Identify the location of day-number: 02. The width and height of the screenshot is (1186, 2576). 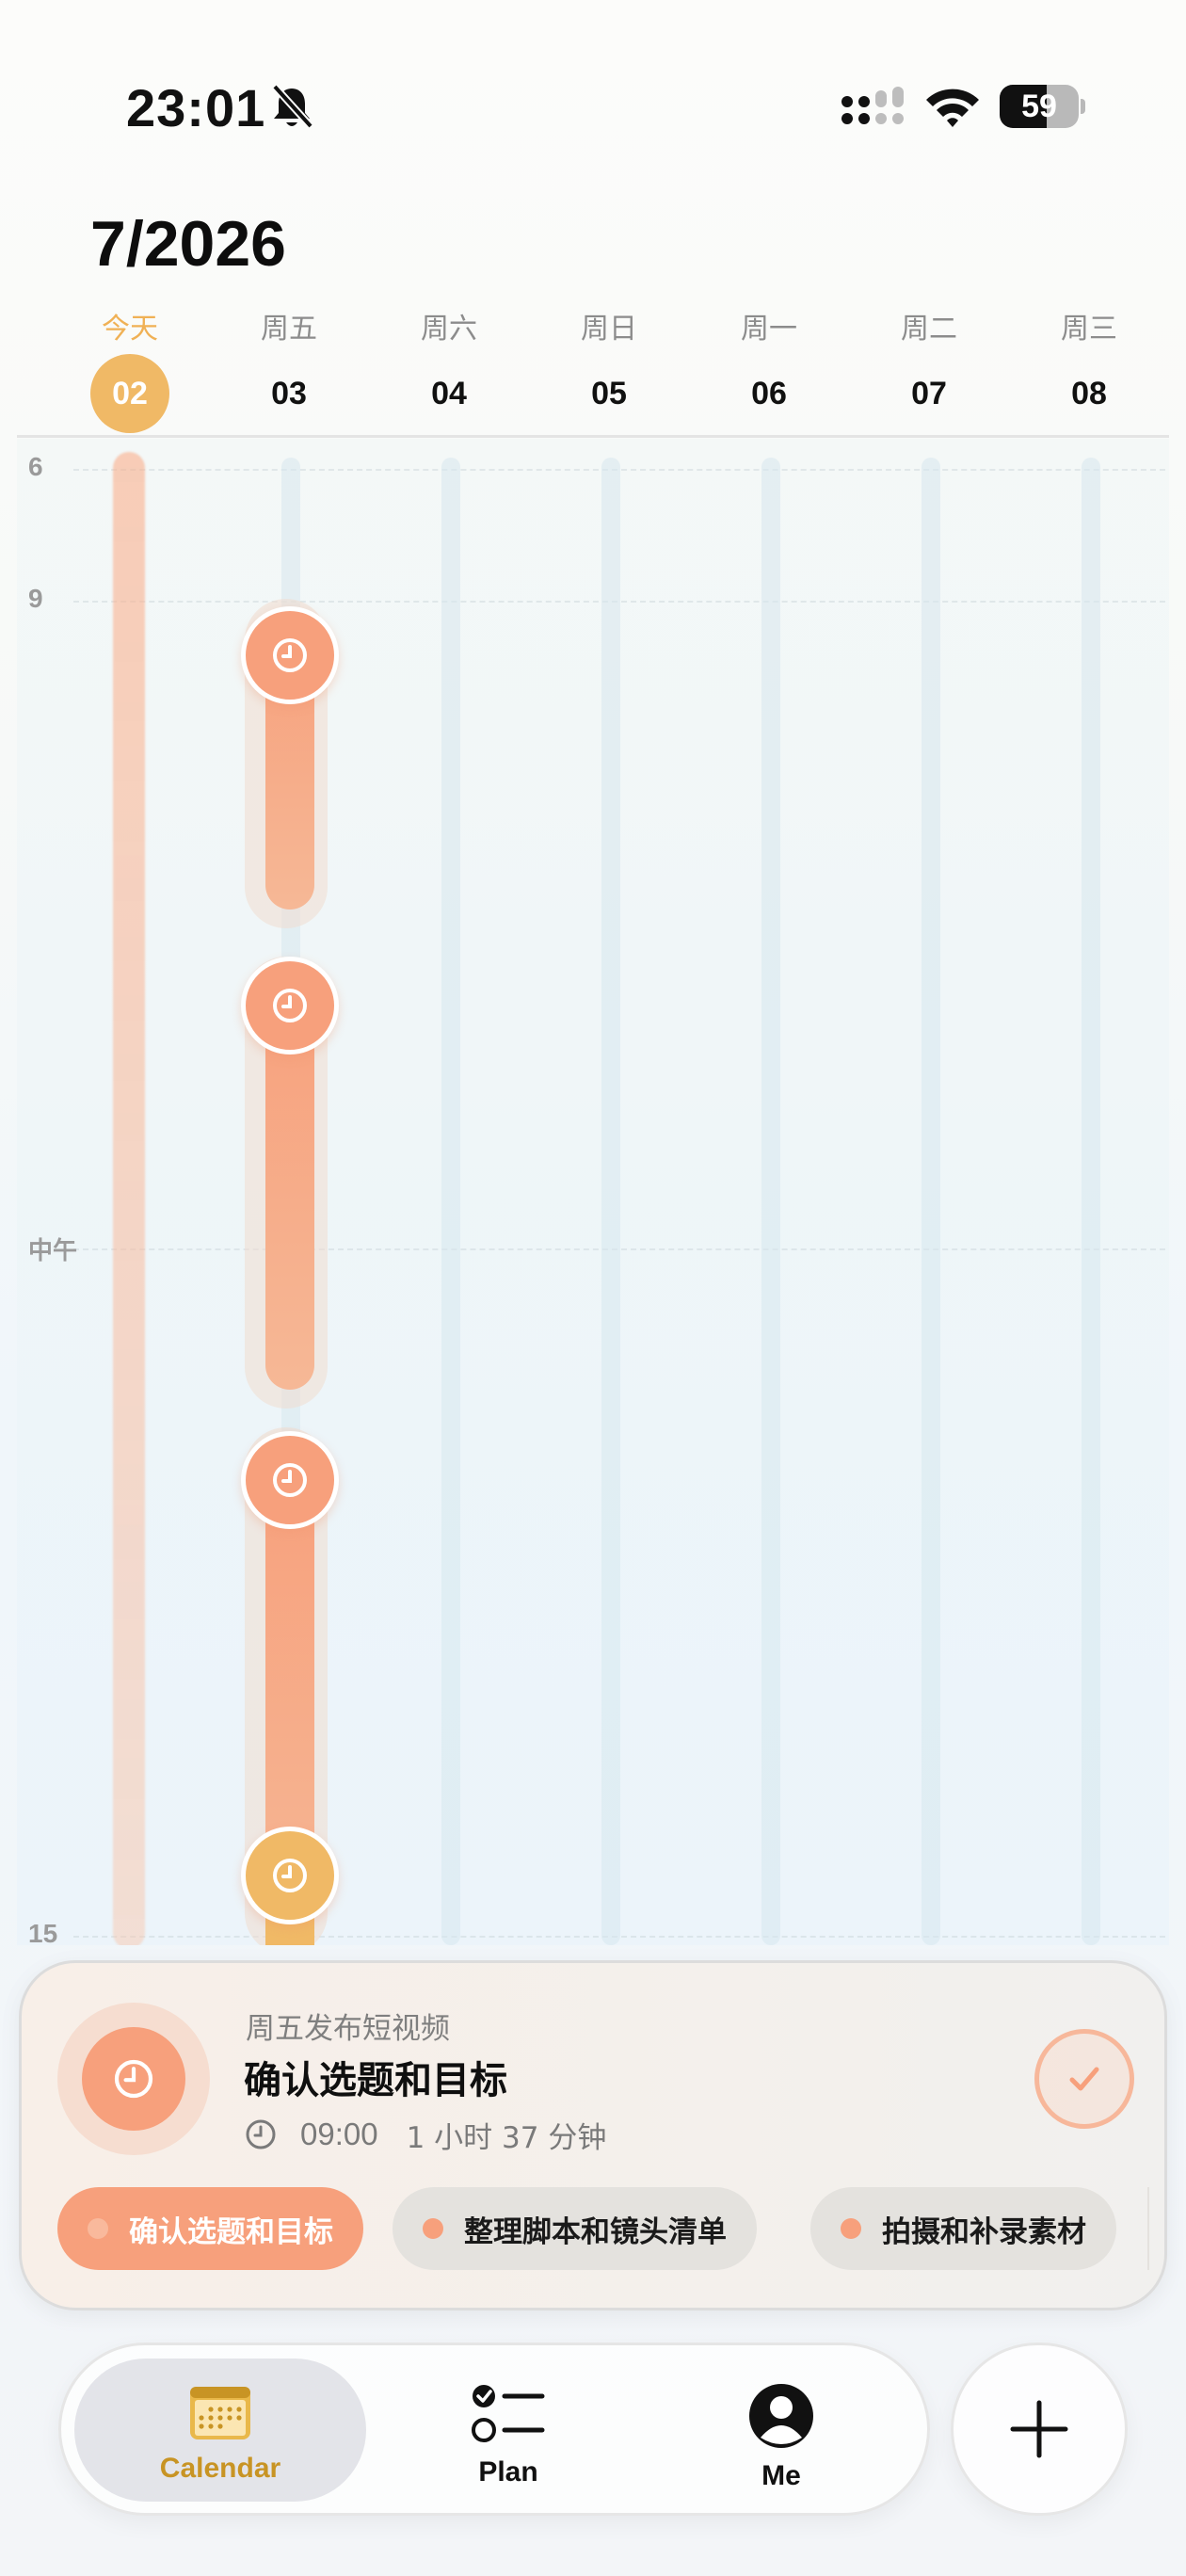
(129, 393).